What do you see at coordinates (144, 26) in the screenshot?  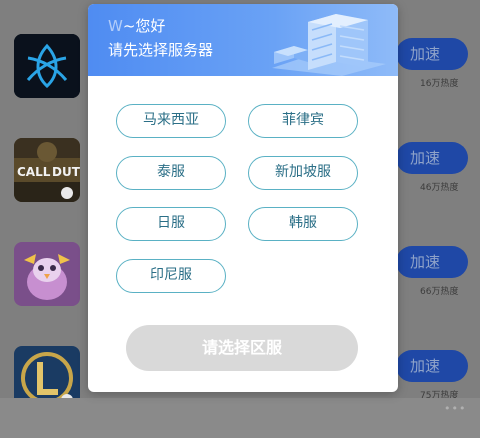 I see `greeting-text: ~您好` at bounding box center [144, 26].